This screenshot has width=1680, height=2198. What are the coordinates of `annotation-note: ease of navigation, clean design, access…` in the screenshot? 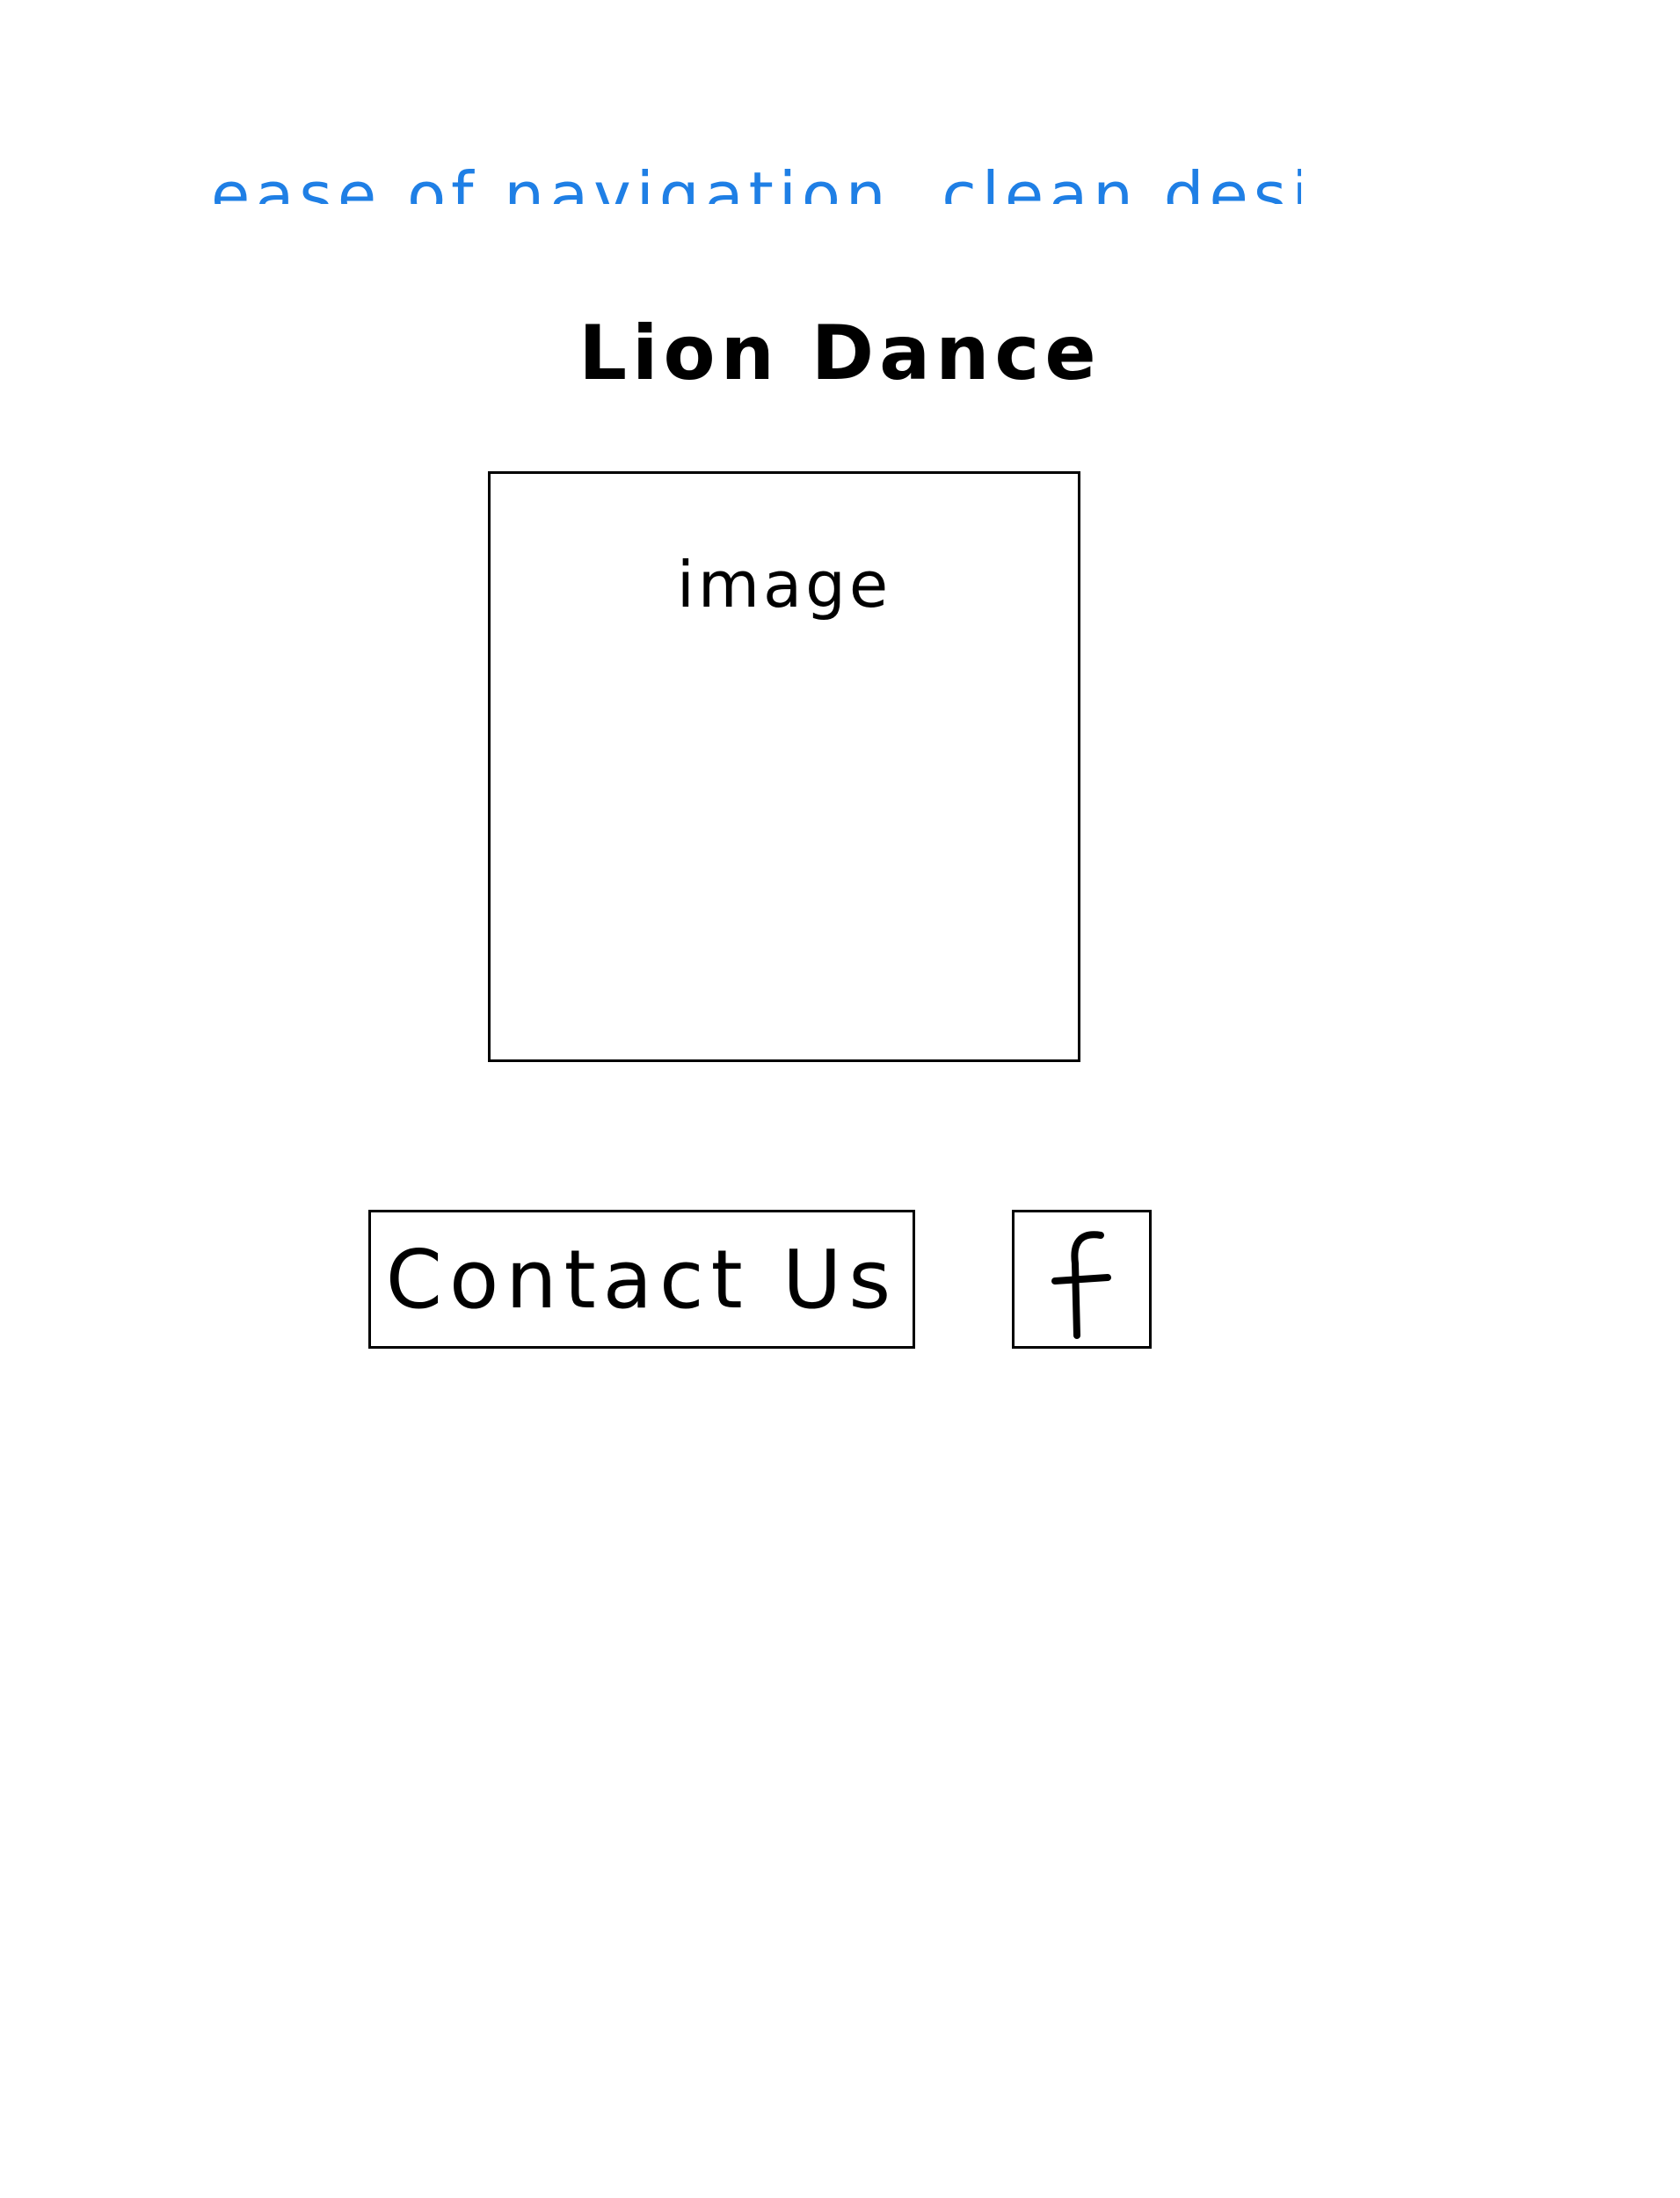 It's located at (756, 169).